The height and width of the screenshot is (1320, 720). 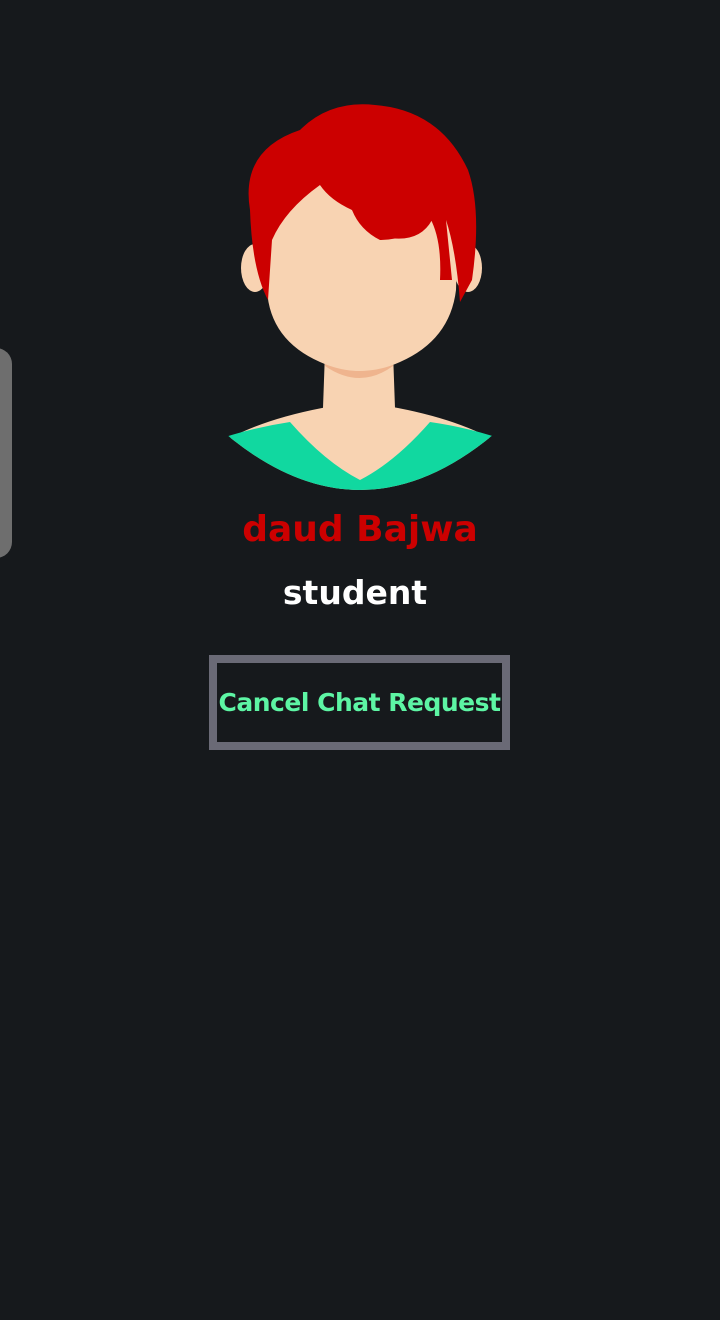 What do you see at coordinates (359, 702) in the screenshot?
I see `cancel-chat-request-button: Cancel Chat Request` at bounding box center [359, 702].